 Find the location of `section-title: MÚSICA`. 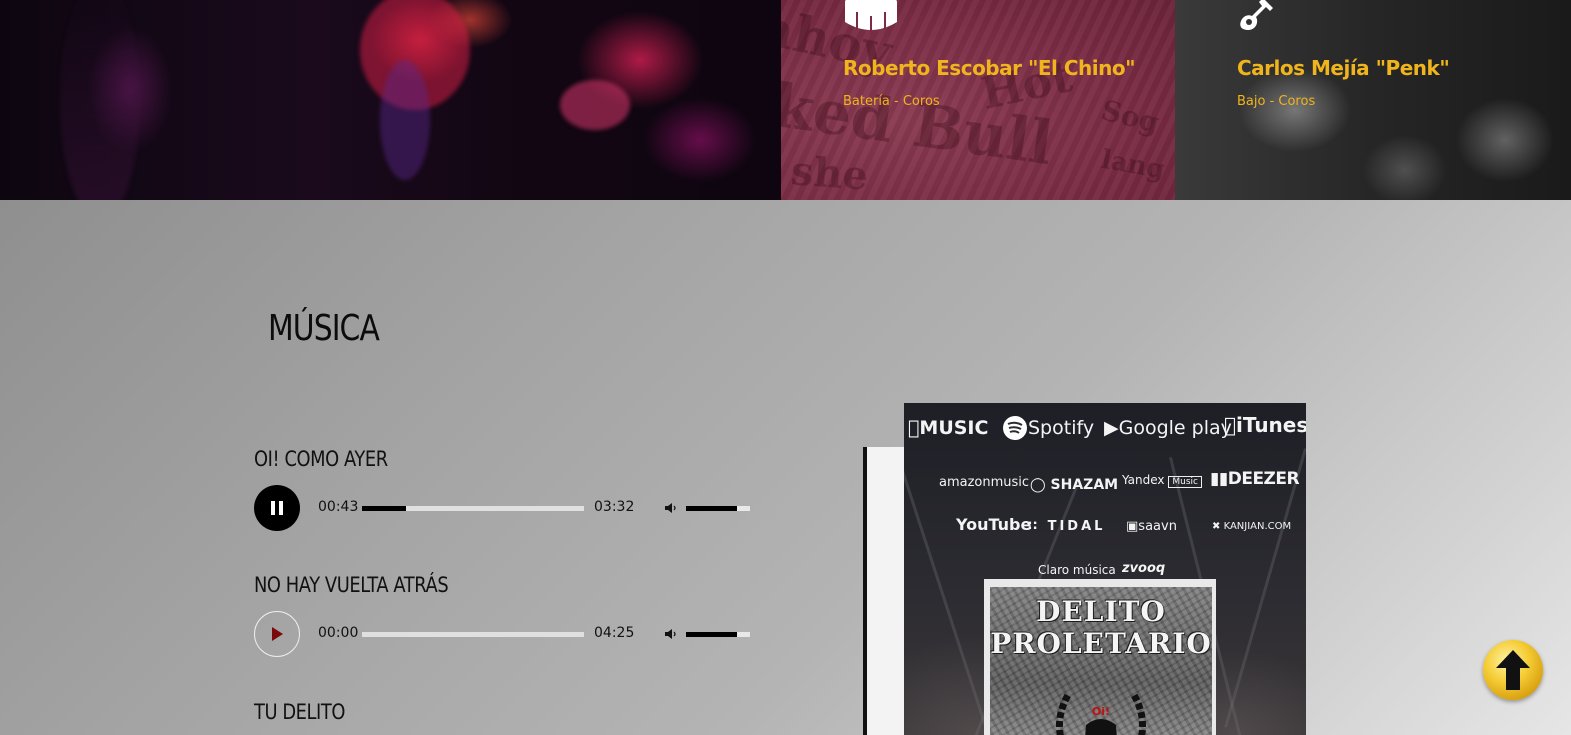

section-title: MÚSICA is located at coordinates (324, 328).